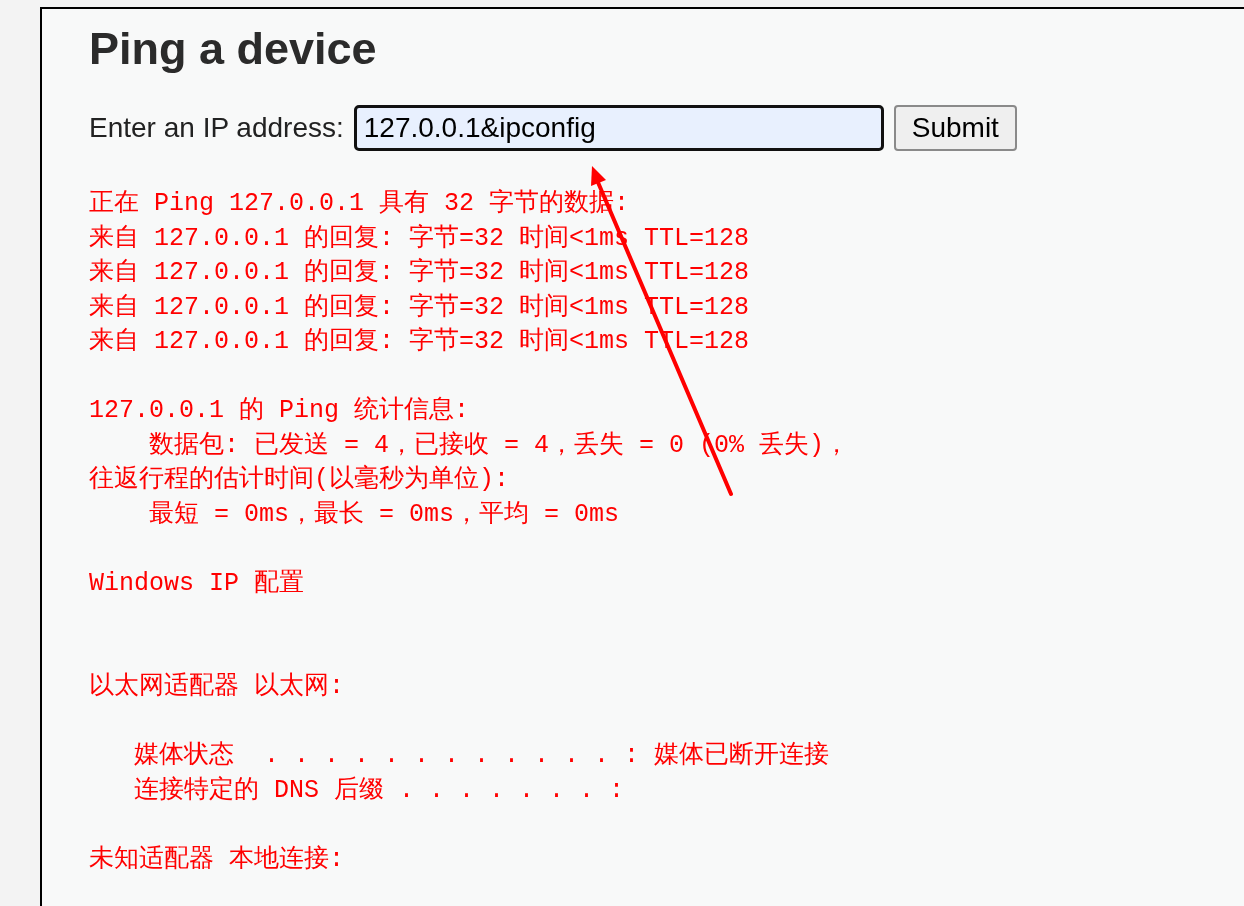  What do you see at coordinates (216, 687) in the screenshot?
I see `output-line: 以太网适配器 以太网:` at bounding box center [216, 687].